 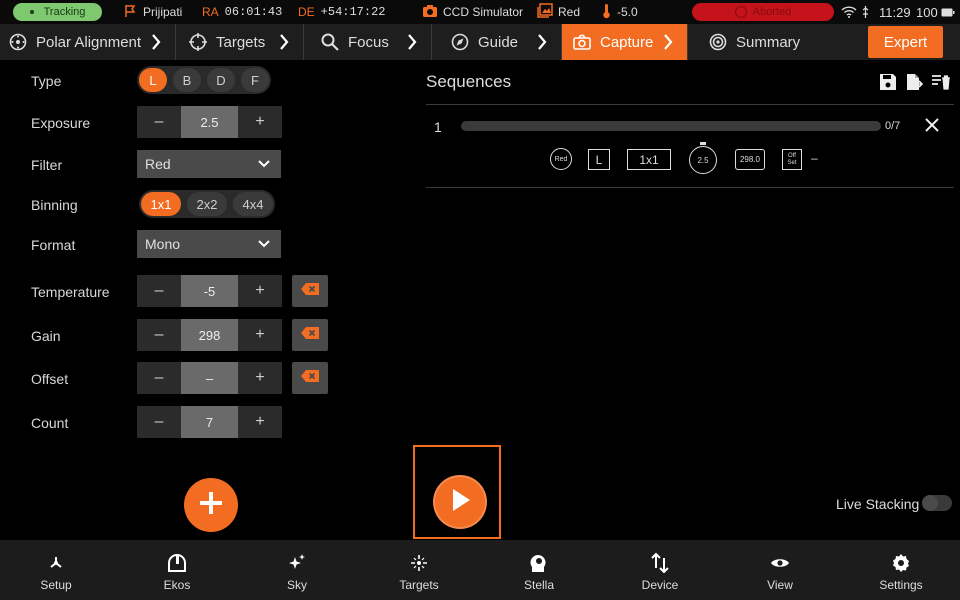 What do you see at coordinates (158, 164) in the screenshot?
I see `filter-selected-value: Red` at bounding box center [158, 164].